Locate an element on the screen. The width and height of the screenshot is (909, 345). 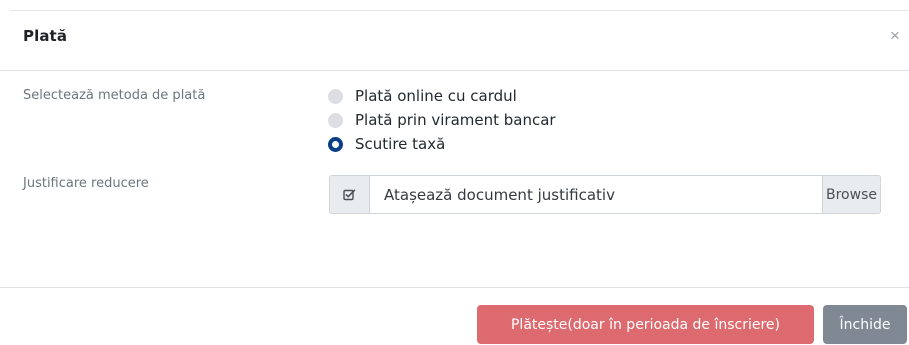
close-icon: × is located at coordinates (899, 36).